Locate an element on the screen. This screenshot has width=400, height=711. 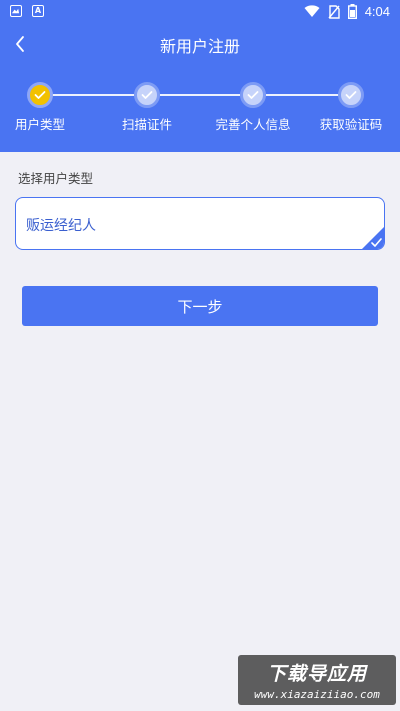
step-personal-info: 完善个人信息 is located at coordinates (253, 107).